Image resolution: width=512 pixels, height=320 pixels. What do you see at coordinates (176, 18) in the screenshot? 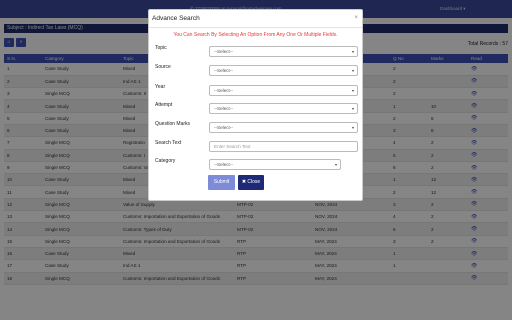
I see `modal-title: Advance Search` at bounding box center [176, 18].